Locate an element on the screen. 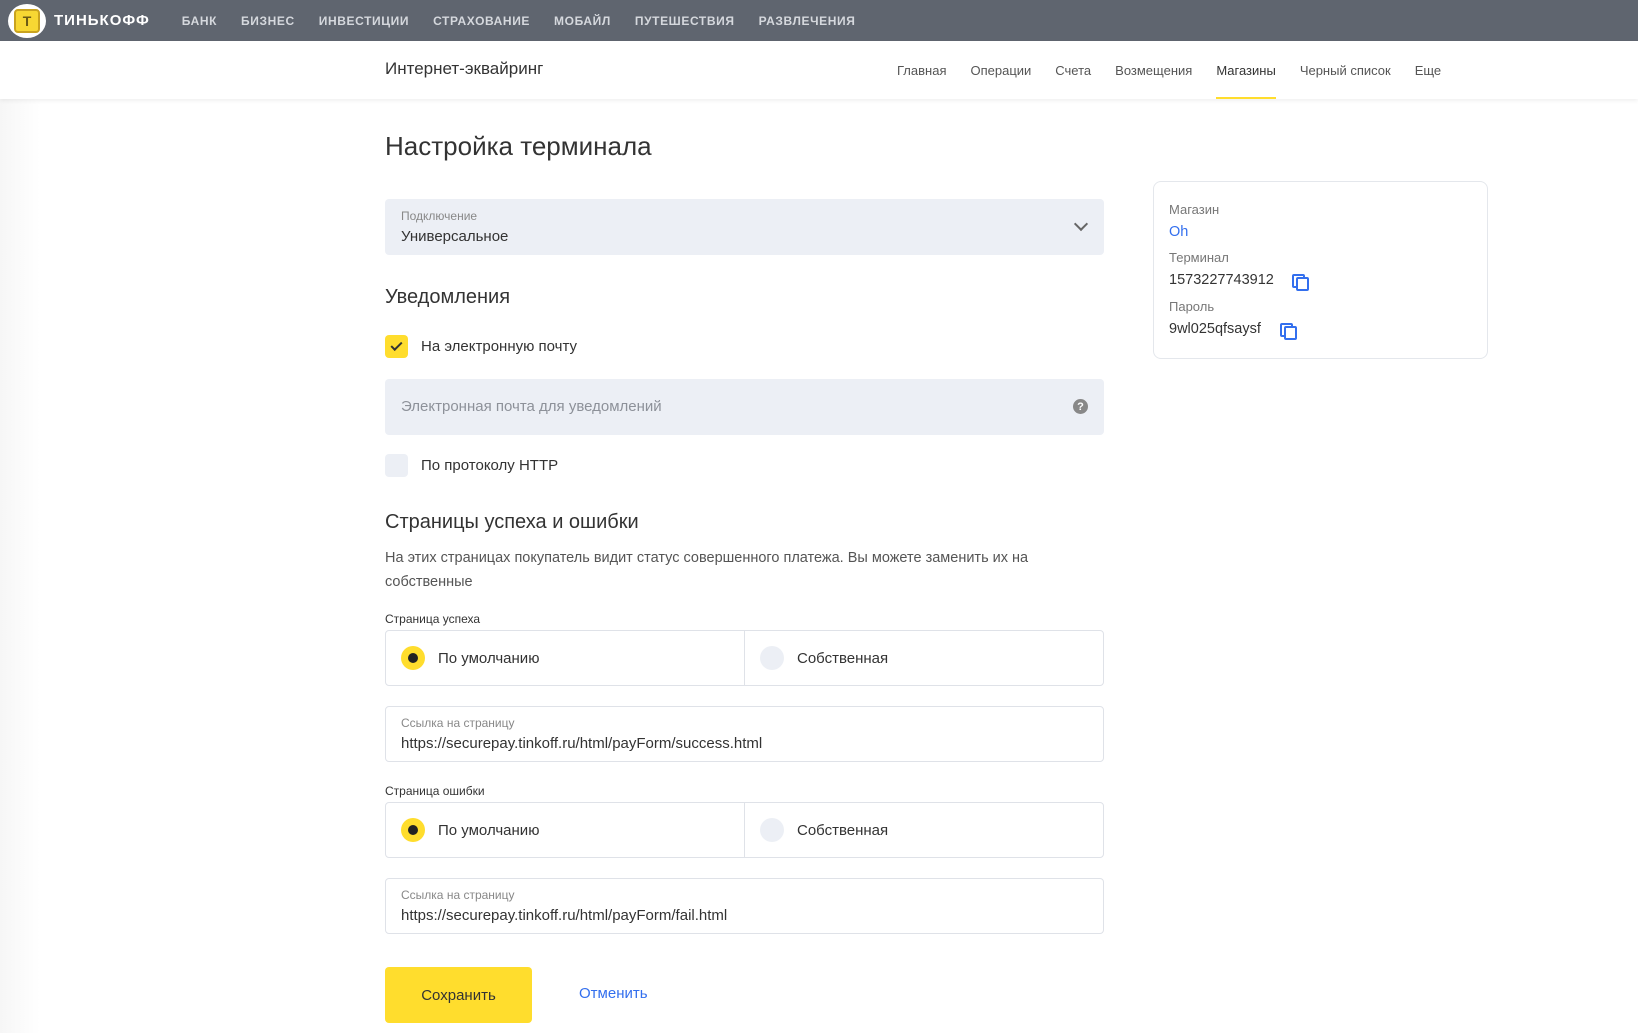  connection-label: Подключение is located at coordinates (439, 216).